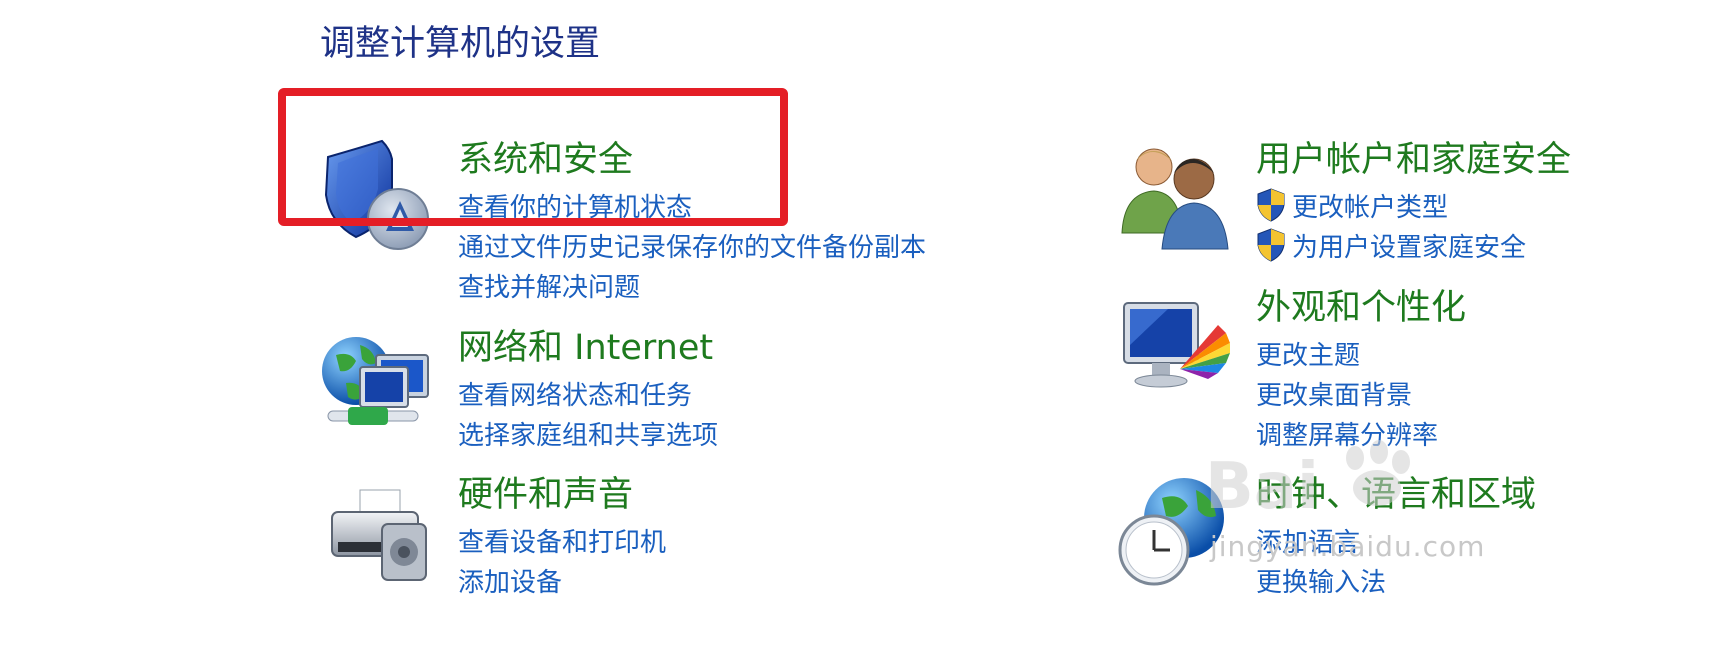  What do you see at coordinates (1370, 207) in the screenshot?
I see `link-change-account-type-label: 更改帐户类型` at bounding box center [1370, 207].